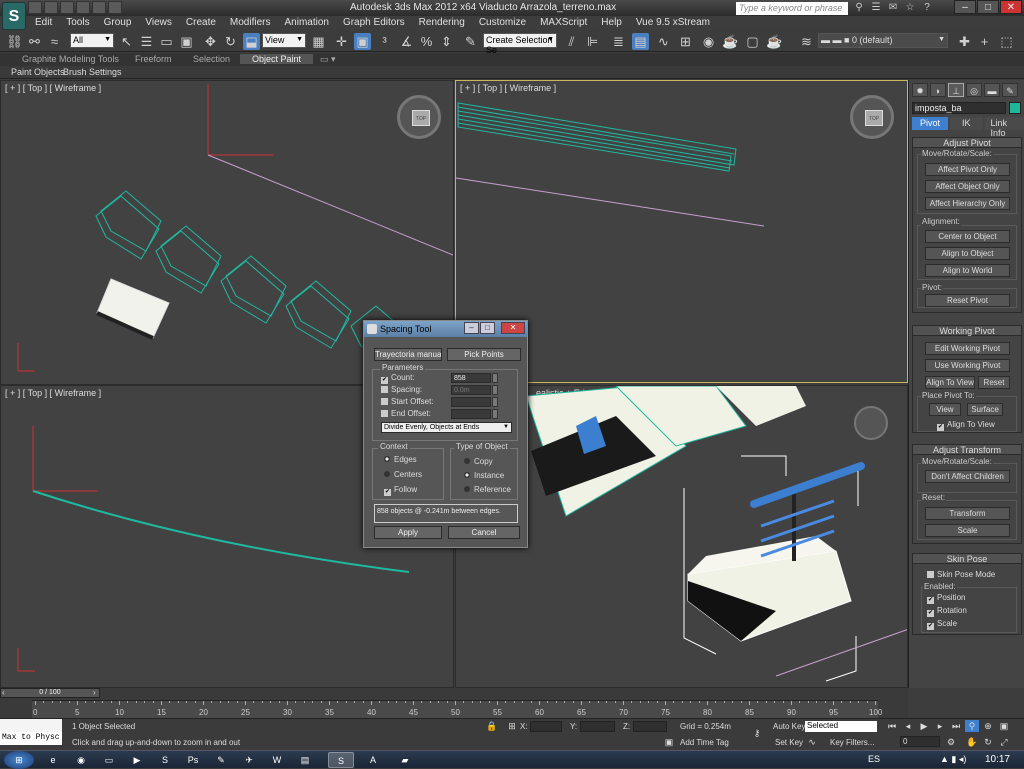 The width and height of the screenshot is (1024, 769). What do you see at coordinates (362, 41) in the screenshot?
I see `keyboard-shortcut-override-icon: ▣` at bounding box center [362, 41].